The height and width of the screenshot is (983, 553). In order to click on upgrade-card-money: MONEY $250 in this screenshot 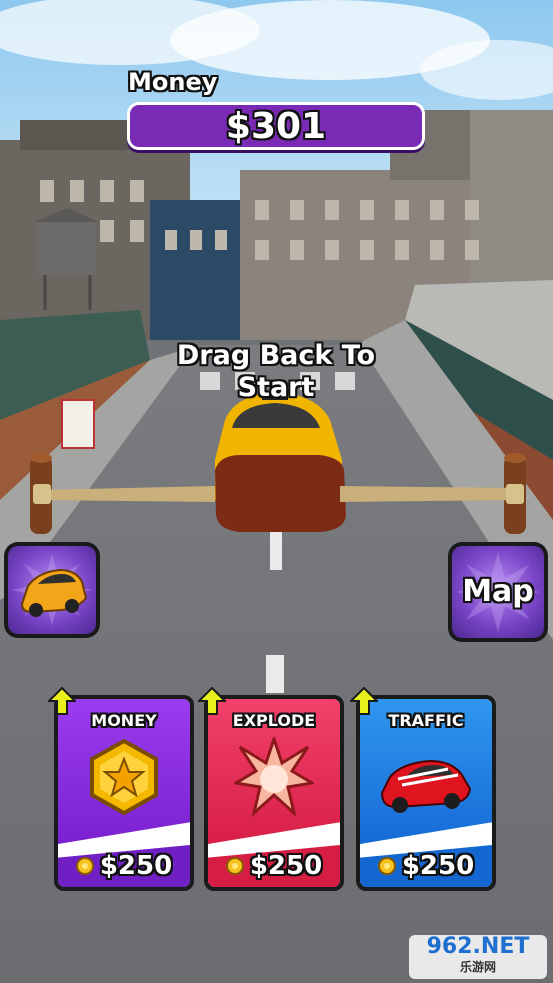, I will do `click(121, 789)`.